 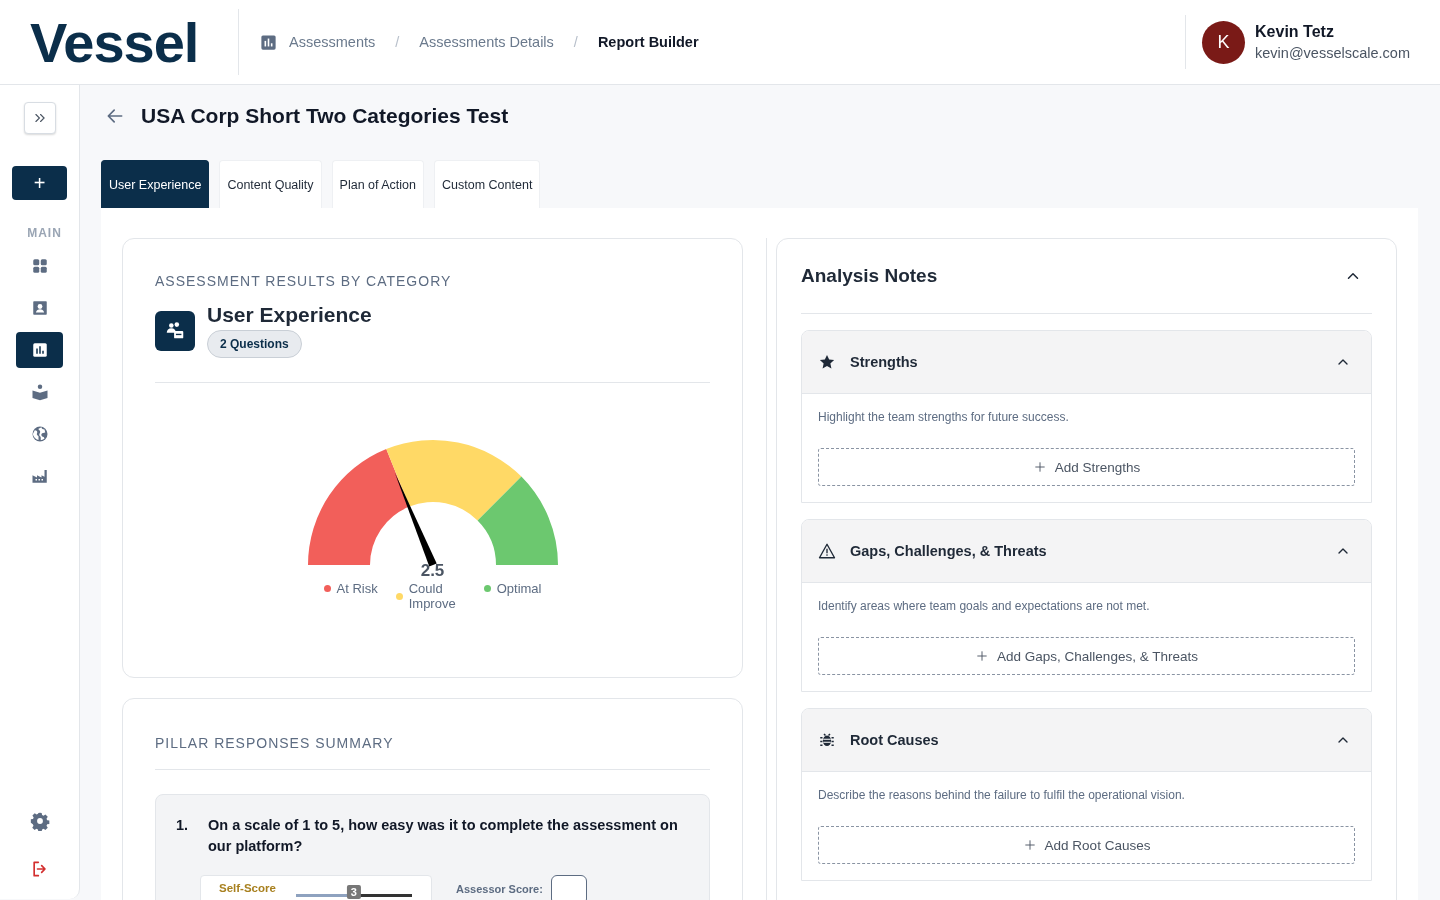 I want to click on add-note-button: Add Gaps, Challenges, & Threats, so click(x=1086, y=656).